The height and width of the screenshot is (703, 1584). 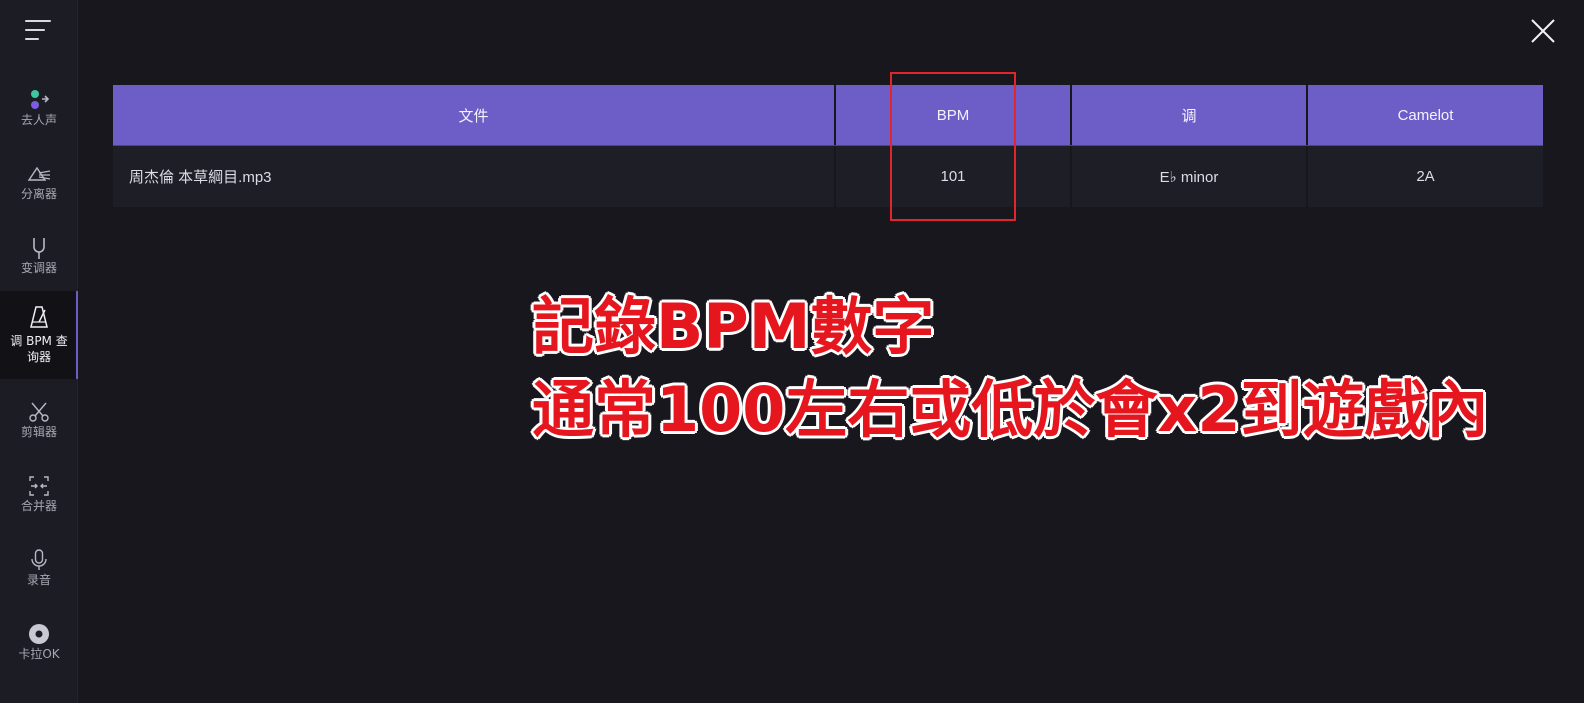 What do you see at coordinates (39, 317) in the screenshot?
I see `metronome-icon` at bounding box center [39, 317].